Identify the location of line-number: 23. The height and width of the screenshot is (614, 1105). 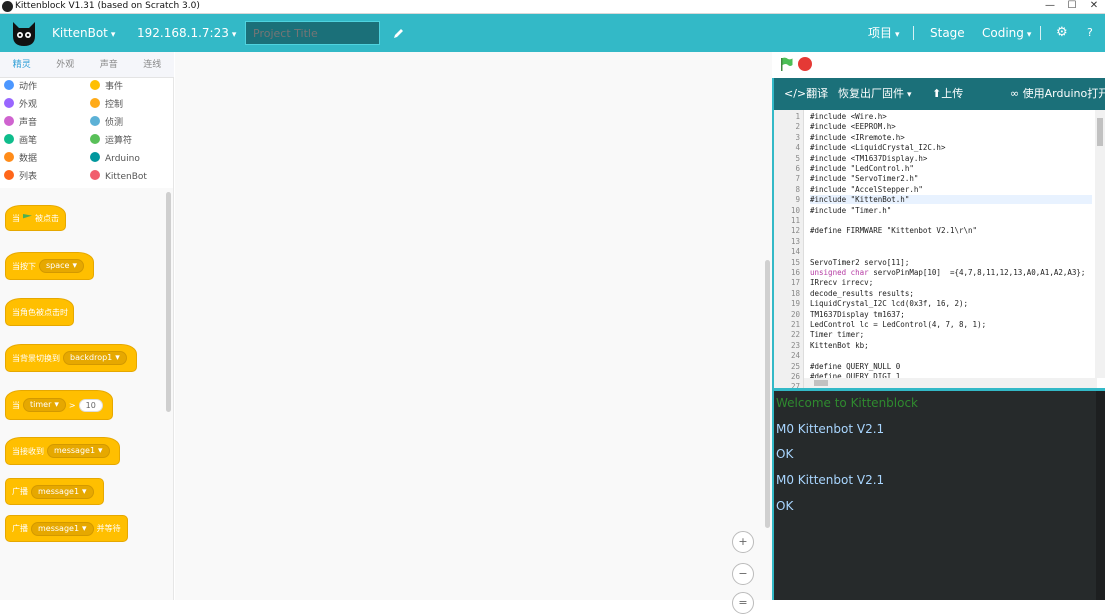
(795, 345).